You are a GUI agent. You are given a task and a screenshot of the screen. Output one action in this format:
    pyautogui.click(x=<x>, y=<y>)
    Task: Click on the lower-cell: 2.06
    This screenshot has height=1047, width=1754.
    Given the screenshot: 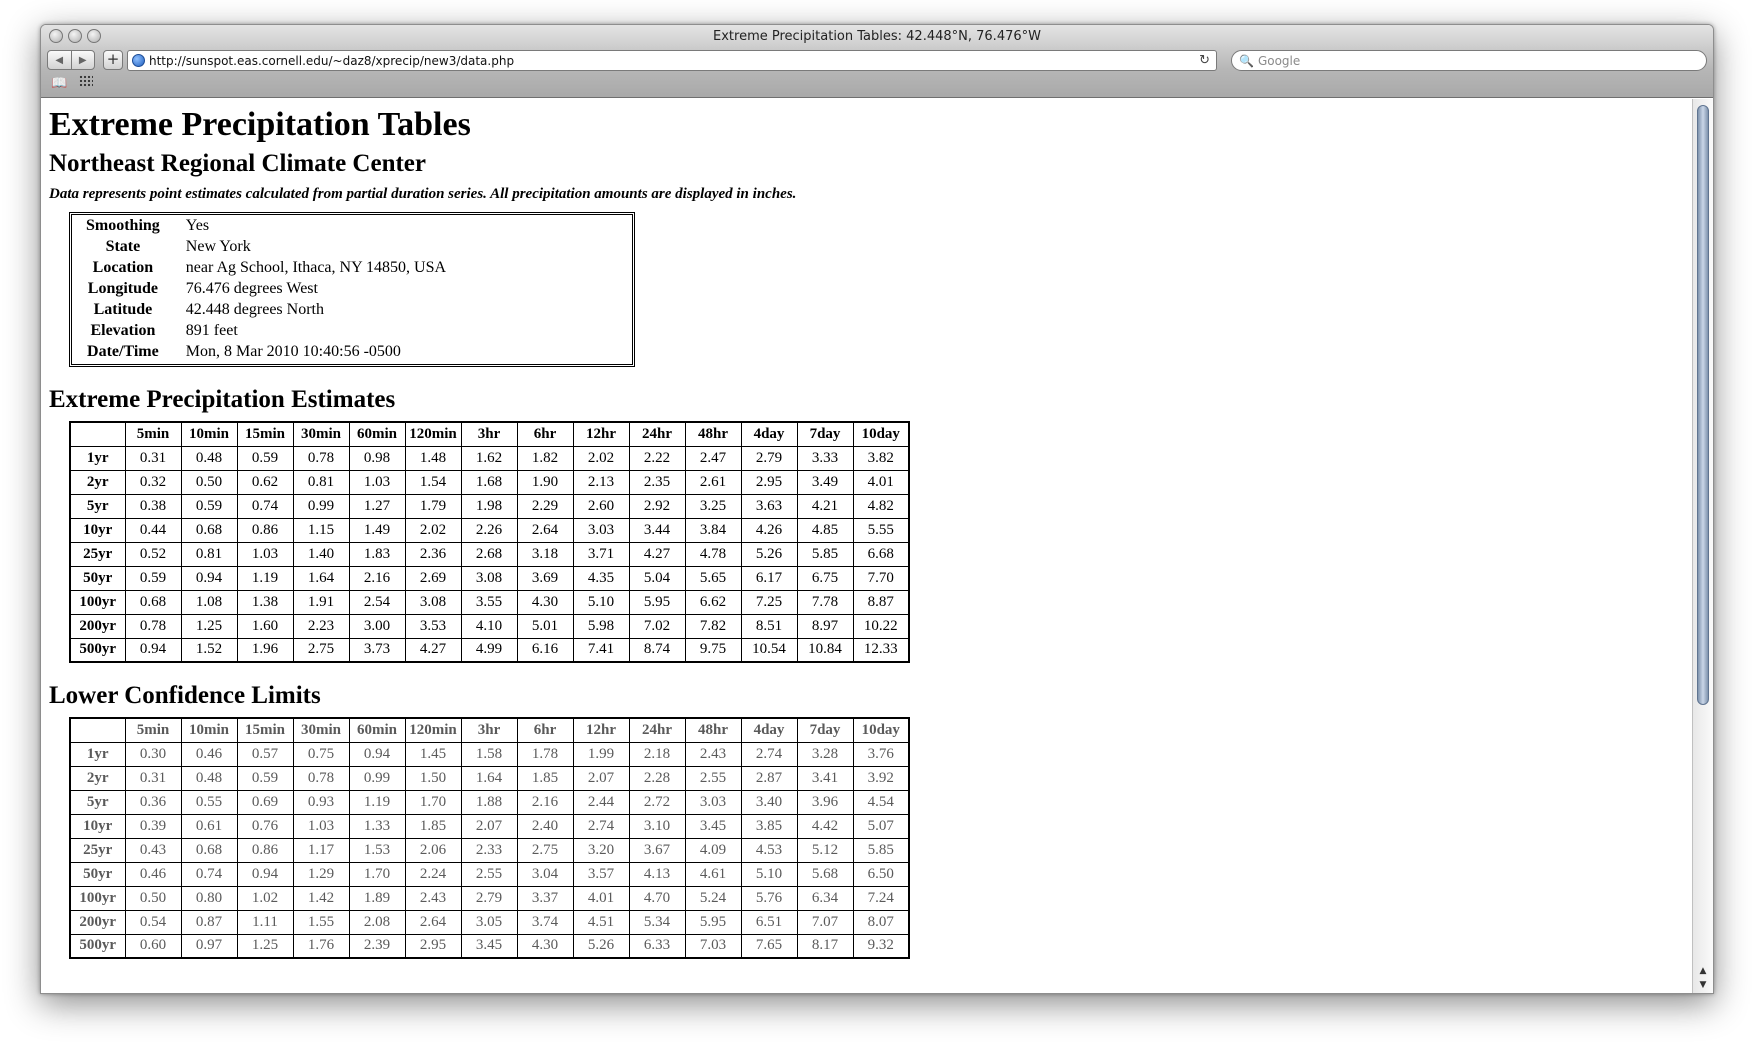 What is the action you would take?
    pyautogui.click(x=433, y=850)
    